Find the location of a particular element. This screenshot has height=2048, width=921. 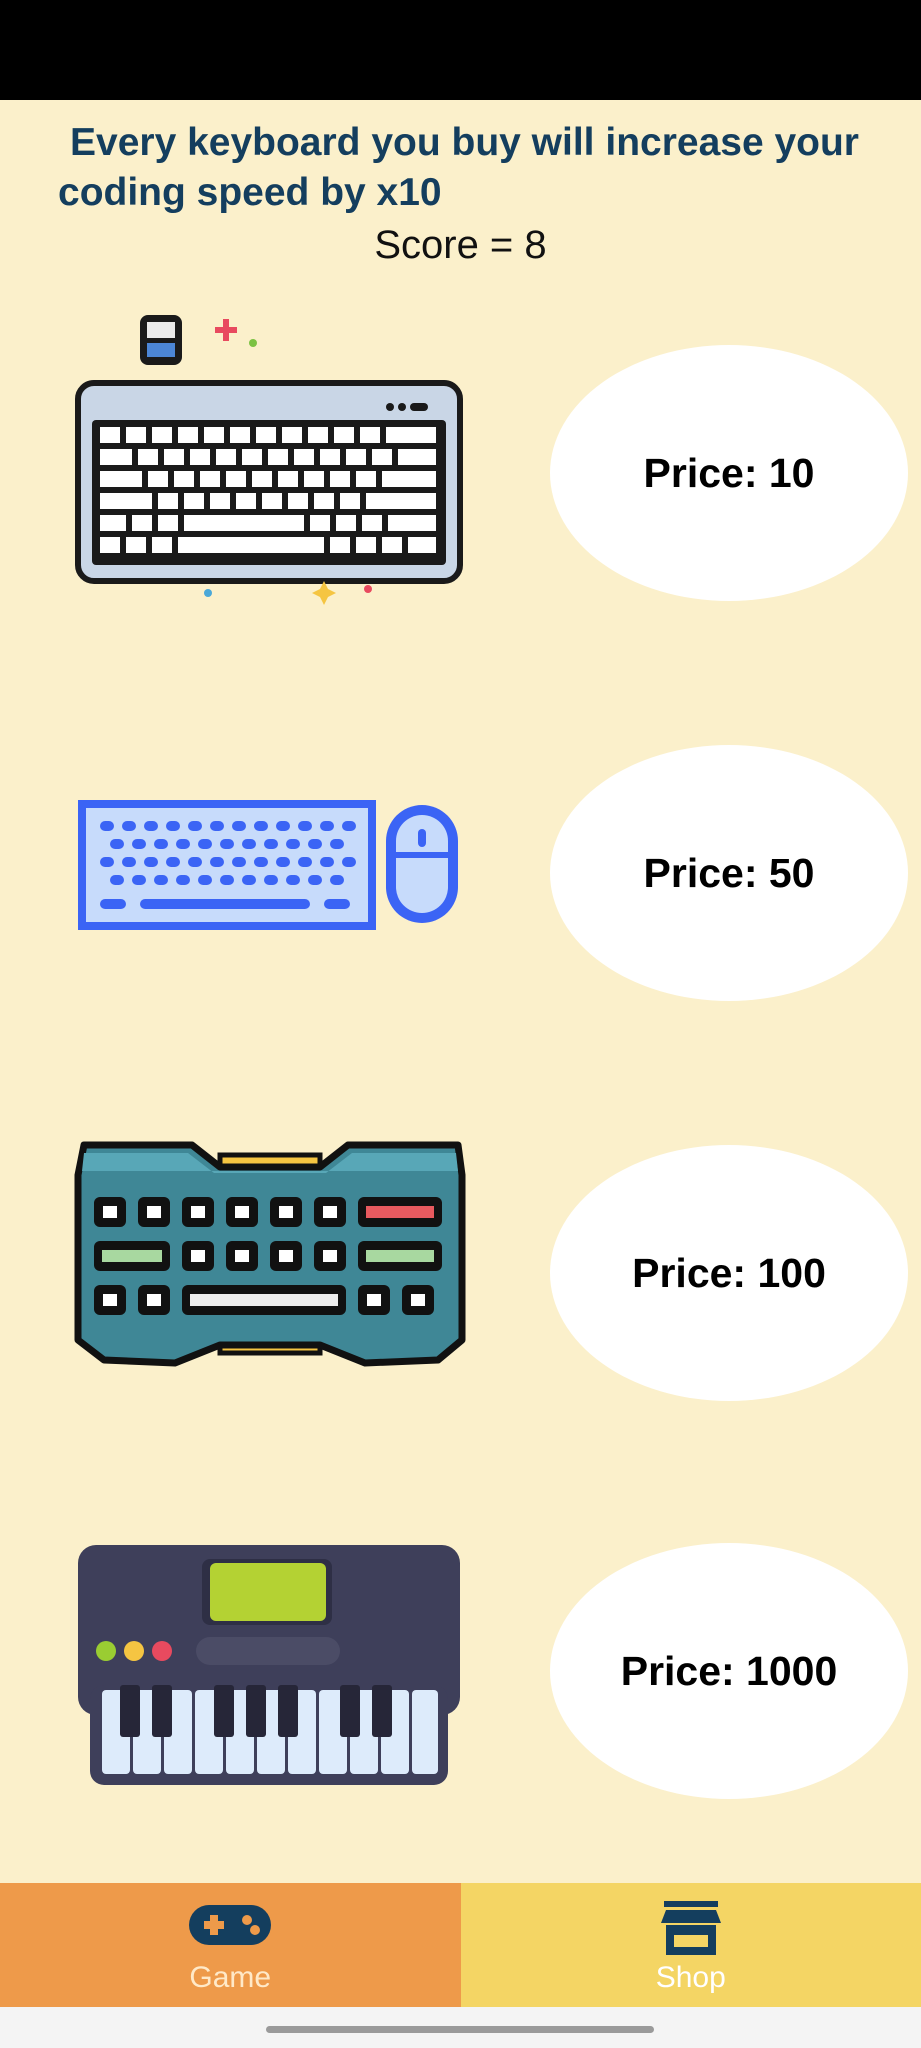

tab-game: Game is located at coordinates (230, 1945).